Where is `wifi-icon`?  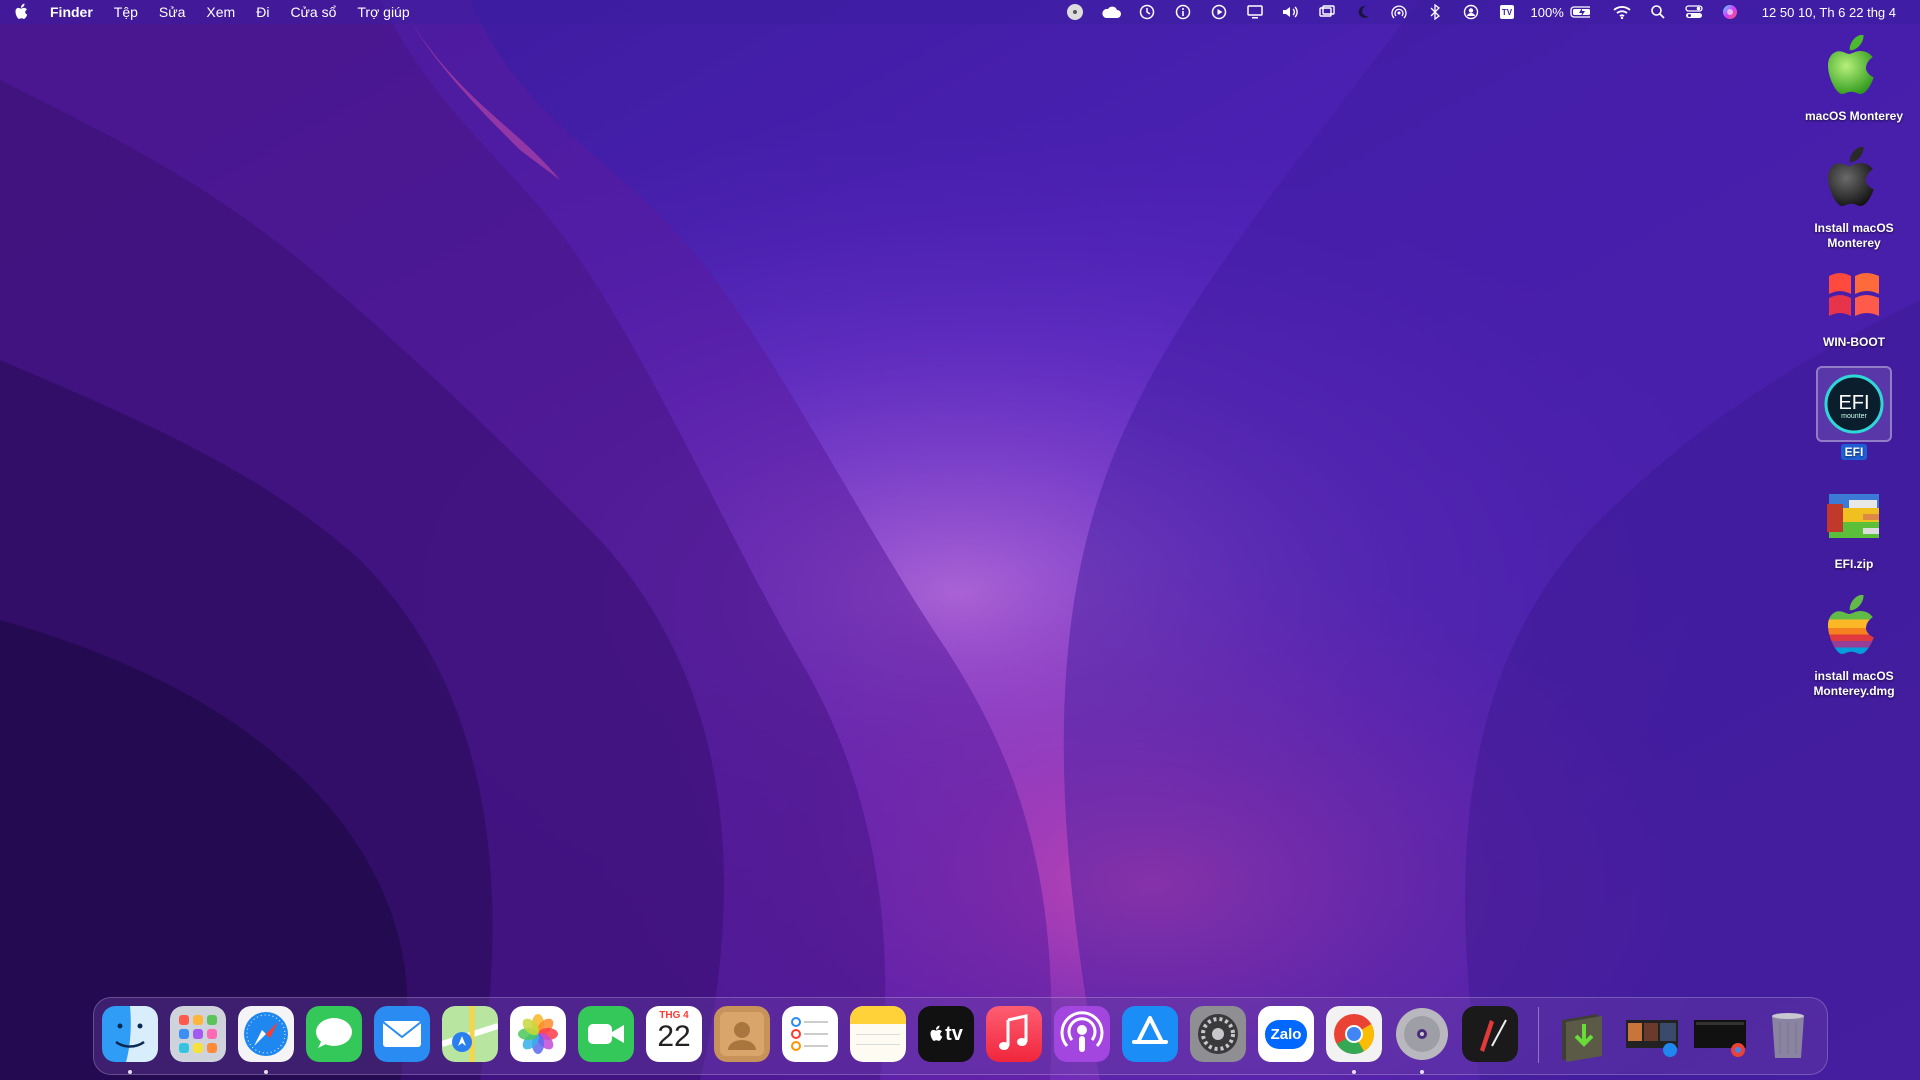
wifi-icon is located at coordinates (1622, 12).